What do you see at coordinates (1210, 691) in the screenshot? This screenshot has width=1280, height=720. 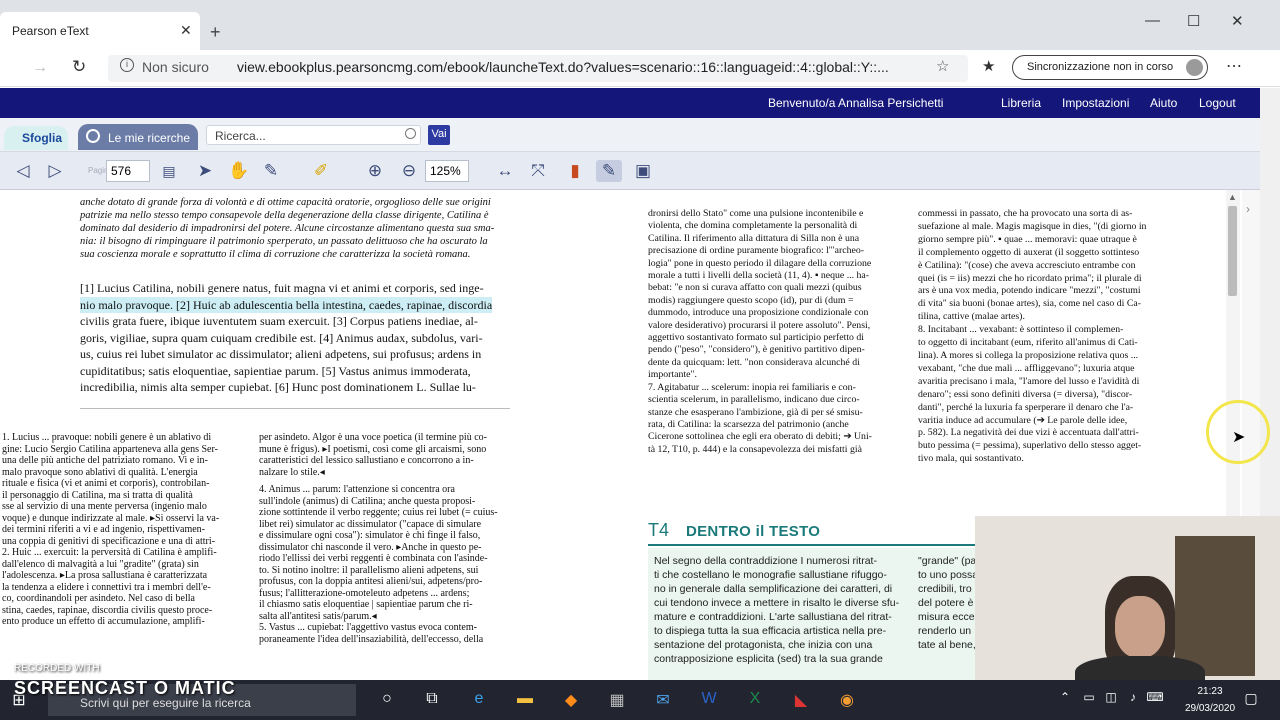 I see `taskbar-time: 21:23` at bounding box center [1210, 691].